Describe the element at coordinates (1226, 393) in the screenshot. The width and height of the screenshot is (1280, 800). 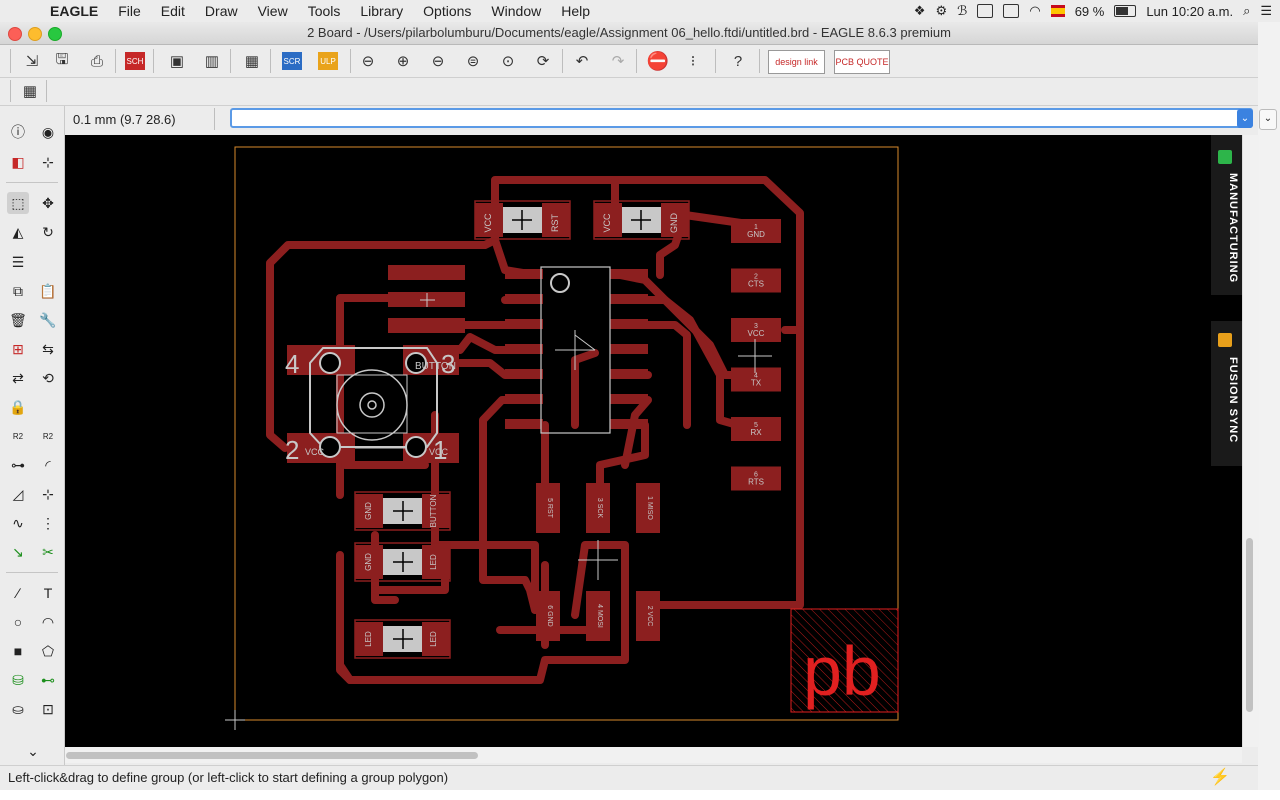
I see `fusion-sync-tab: FUSION SYNC` at that location.